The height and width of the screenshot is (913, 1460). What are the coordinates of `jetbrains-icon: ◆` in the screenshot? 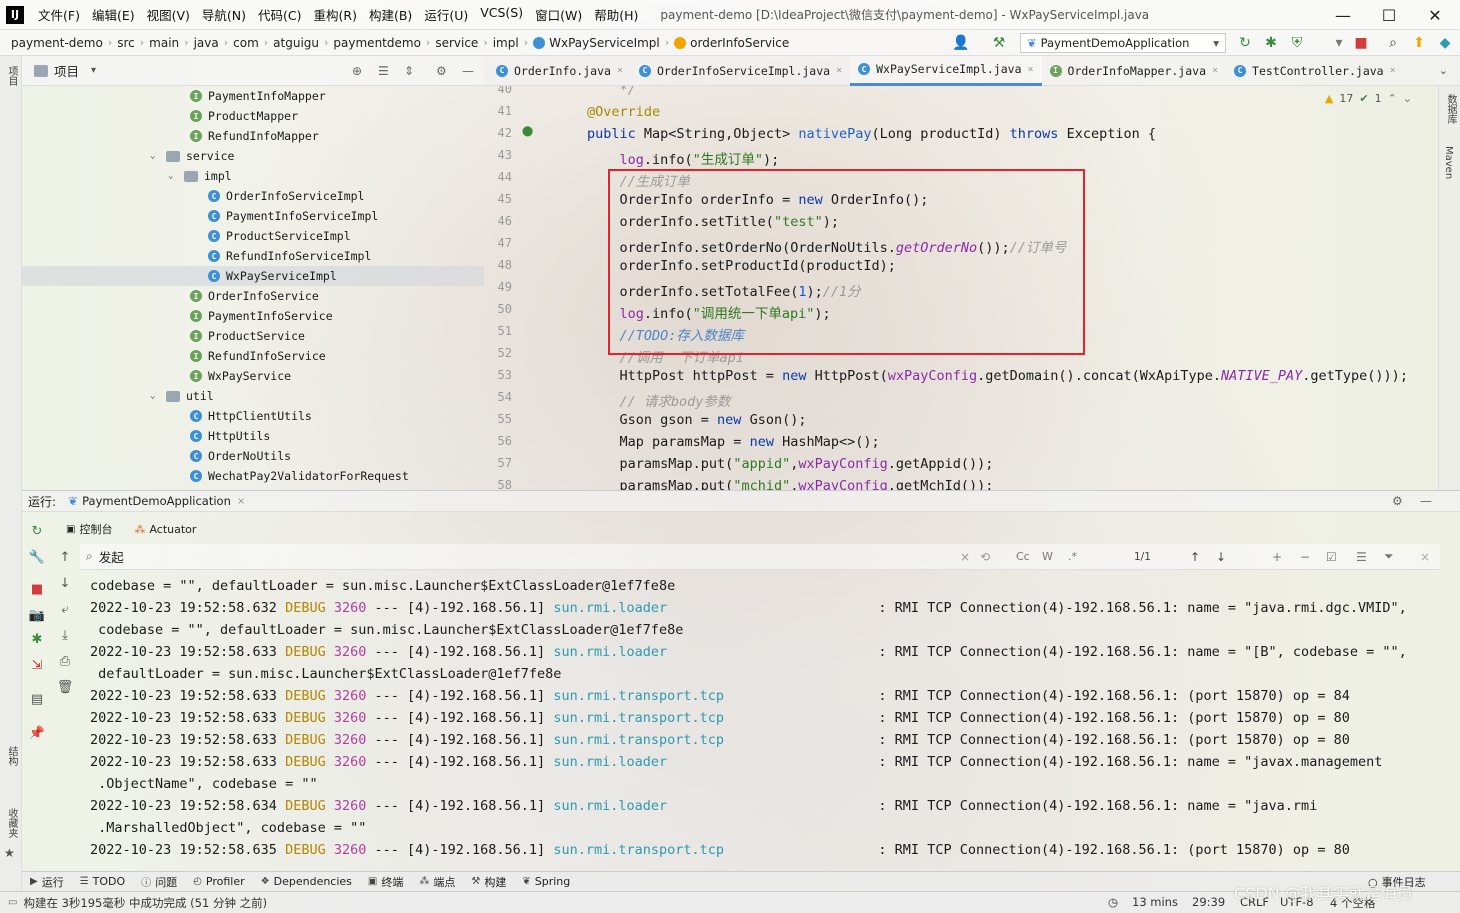 It's located at (1445, 43).